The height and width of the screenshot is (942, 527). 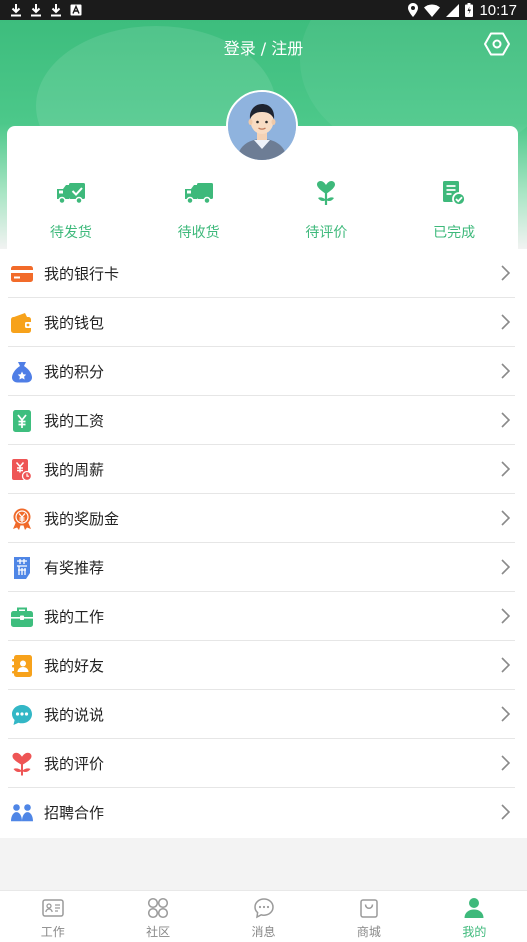 What do you see at coordinates (22, 715) in the screenshot?
I see `chat-bubble-icon` at bounding box center [22, 715].